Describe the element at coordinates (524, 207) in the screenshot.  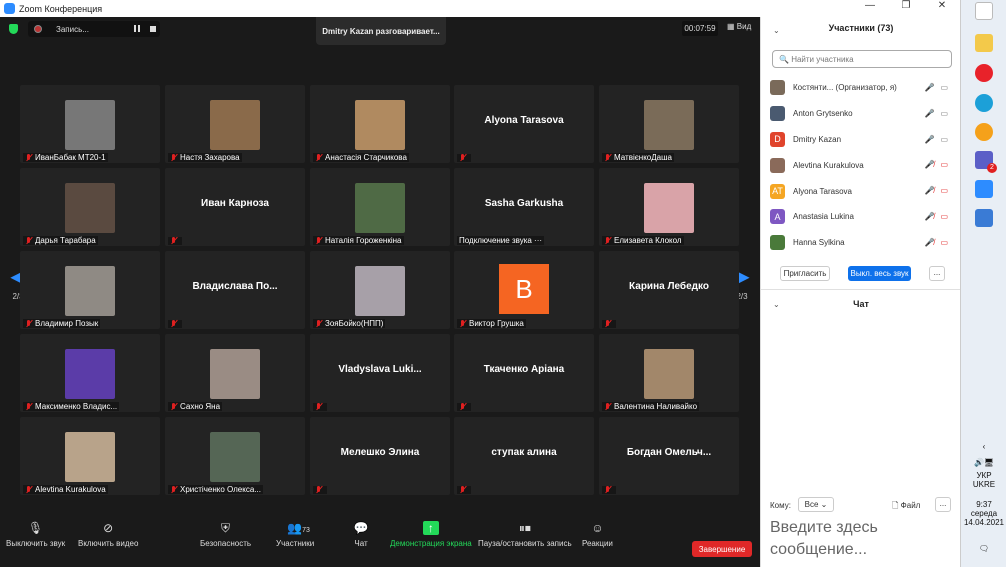
I see `participant-tile: Sasha Garkusha Подключение звука ···` at that location.